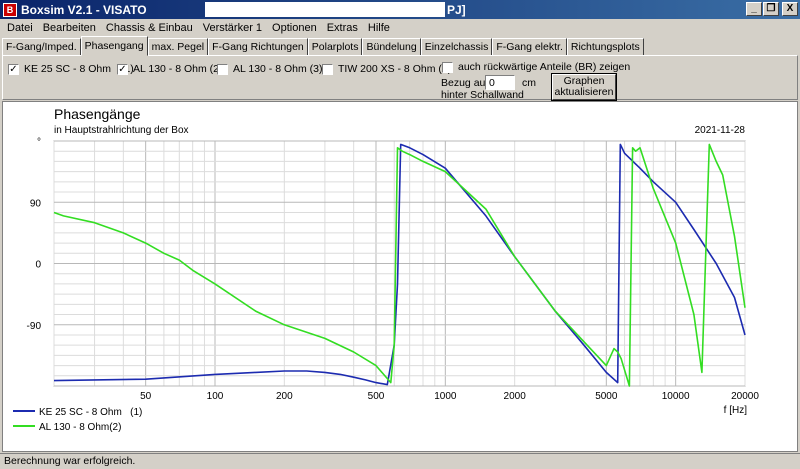  What do you see at coordinates (232, 28) in the screenshot?
I see `menu-verstaerker: Verstärker 1` at bounding box center [232, 28].